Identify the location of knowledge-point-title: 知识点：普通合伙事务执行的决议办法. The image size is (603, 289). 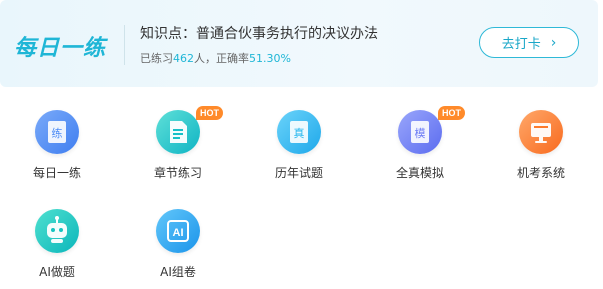
(259, 34).